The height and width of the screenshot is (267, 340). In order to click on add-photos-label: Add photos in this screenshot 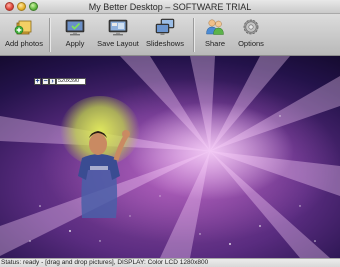, I will do `click(24, 43)`.